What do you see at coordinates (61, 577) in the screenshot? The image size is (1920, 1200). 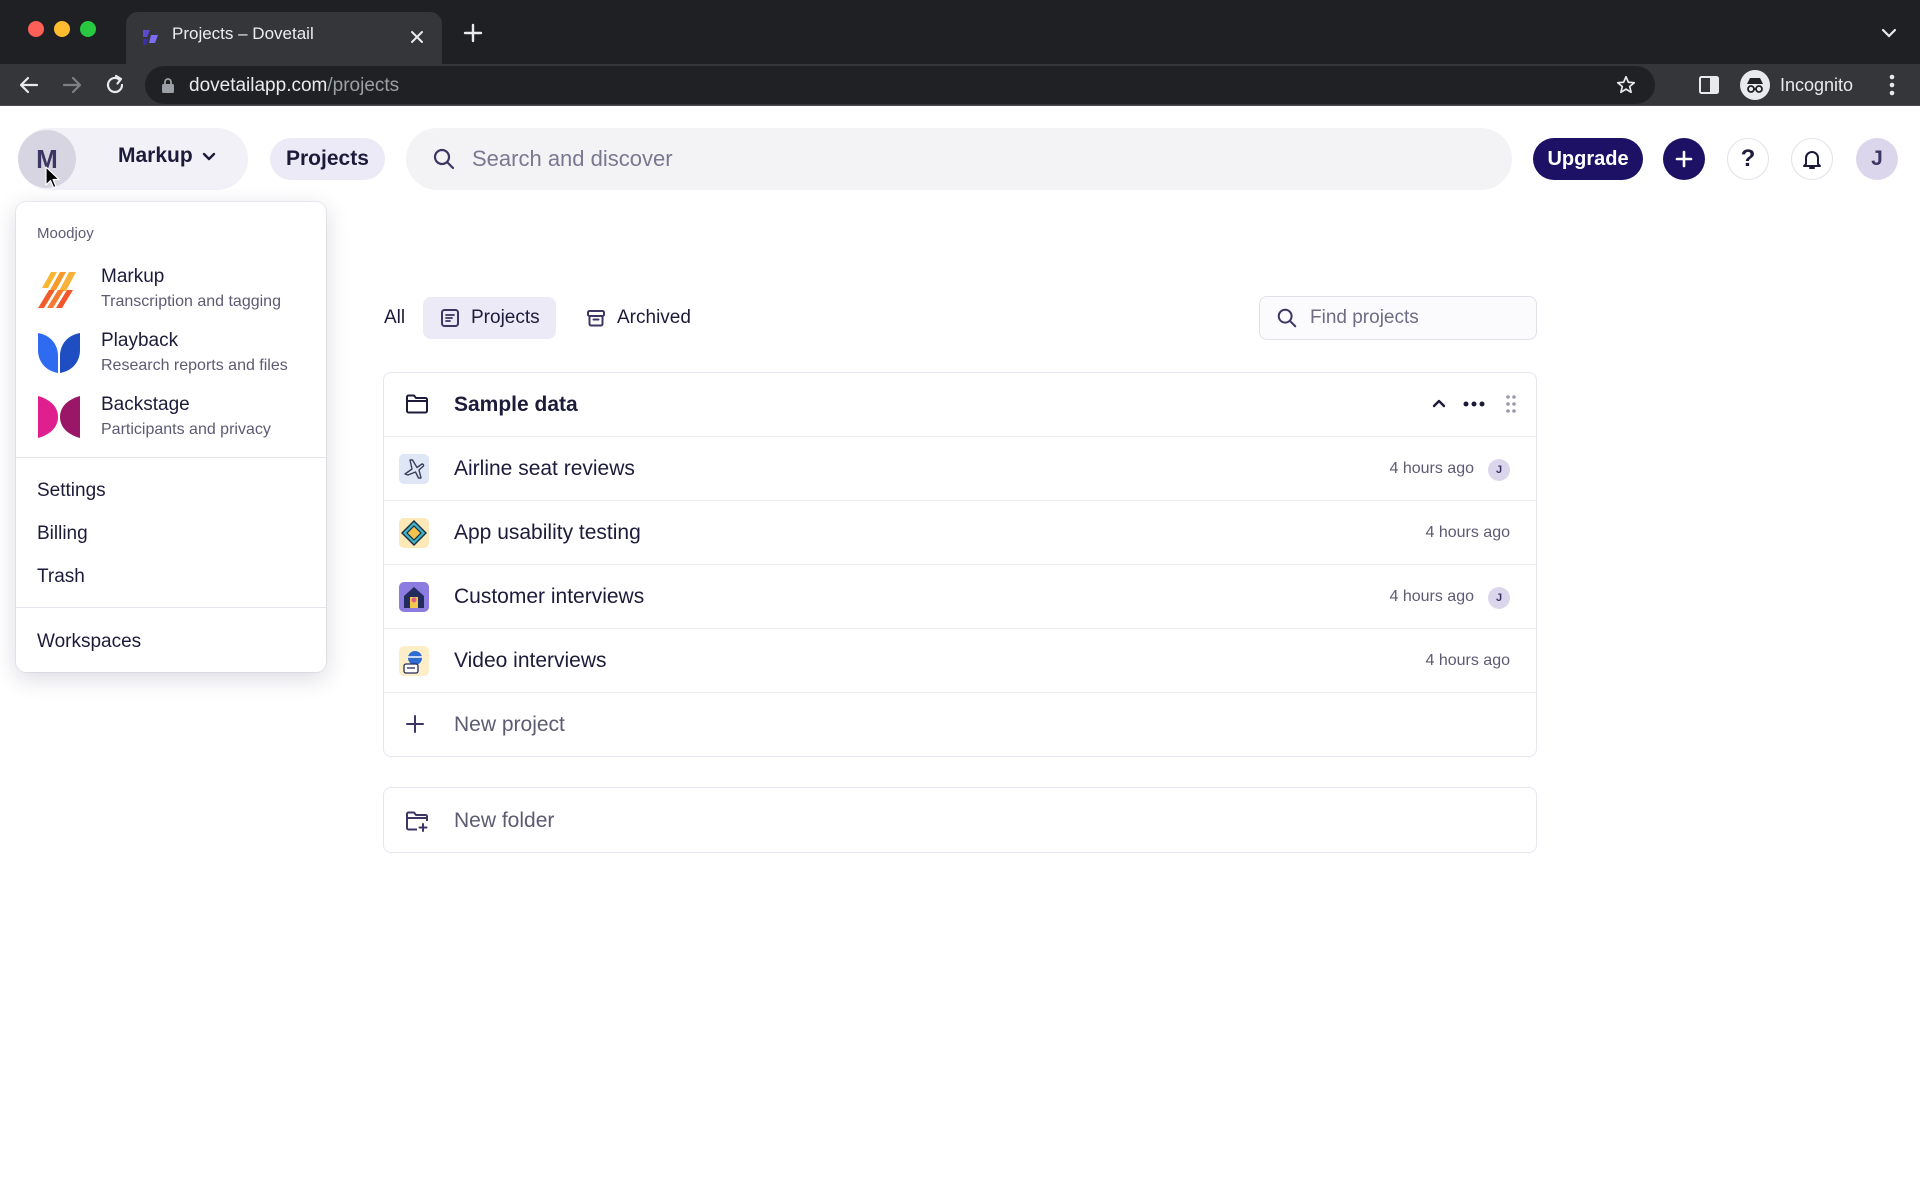 I see `trash-link: Trash` at bounding box center [61, 577].